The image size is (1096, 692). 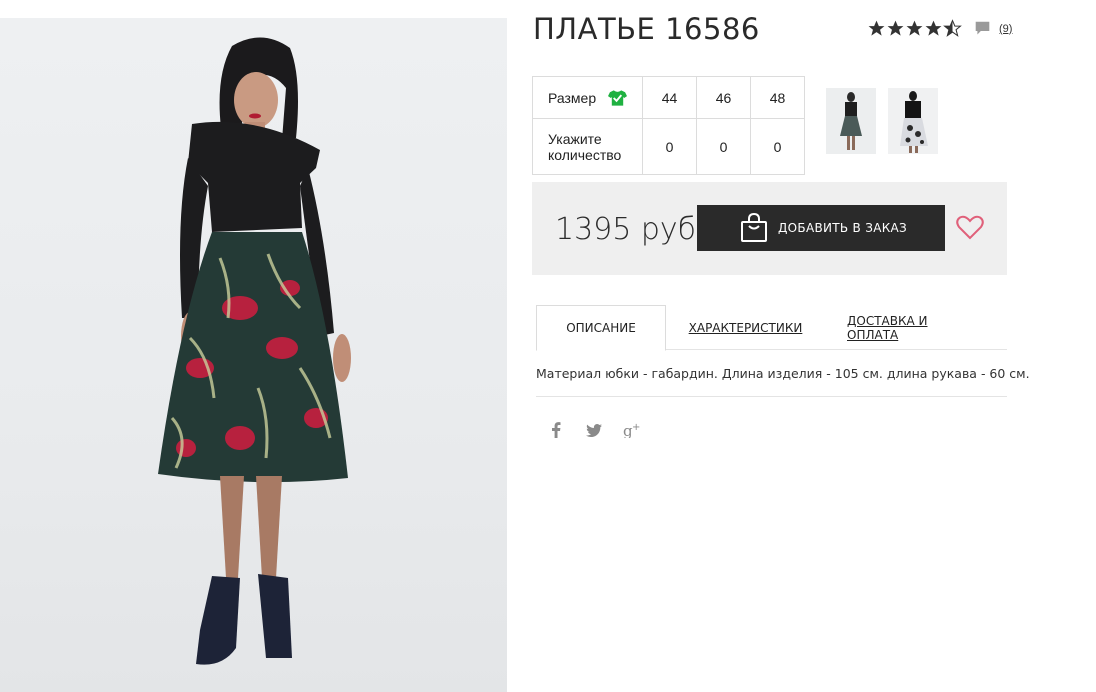 I want to click on tab-delivery-payment: ДОСТАВКА И ОПЛАТА, so click(x=911, y=327).